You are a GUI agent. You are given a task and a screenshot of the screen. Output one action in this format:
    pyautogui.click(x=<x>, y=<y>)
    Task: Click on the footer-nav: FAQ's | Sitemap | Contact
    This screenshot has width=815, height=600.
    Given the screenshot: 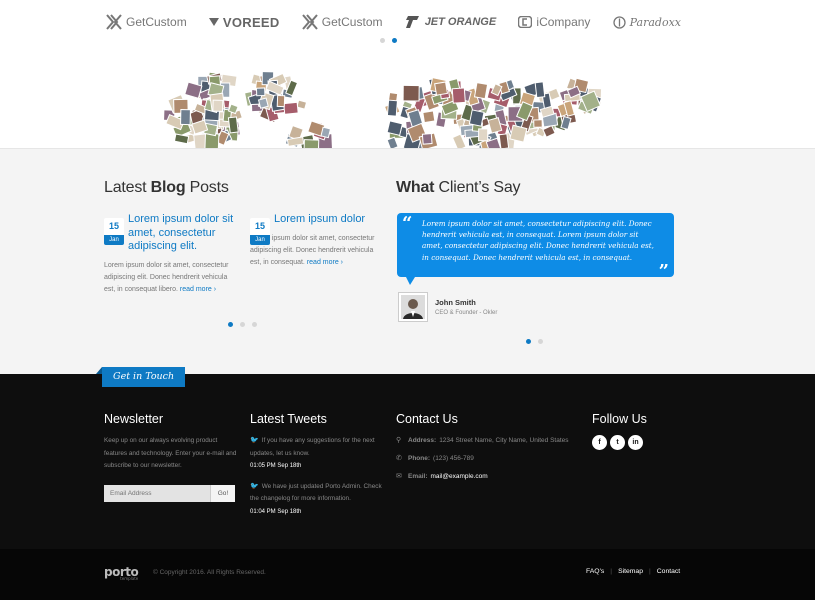 What is the action you would take?
    pyautogui.click(x=633, y=571)
    